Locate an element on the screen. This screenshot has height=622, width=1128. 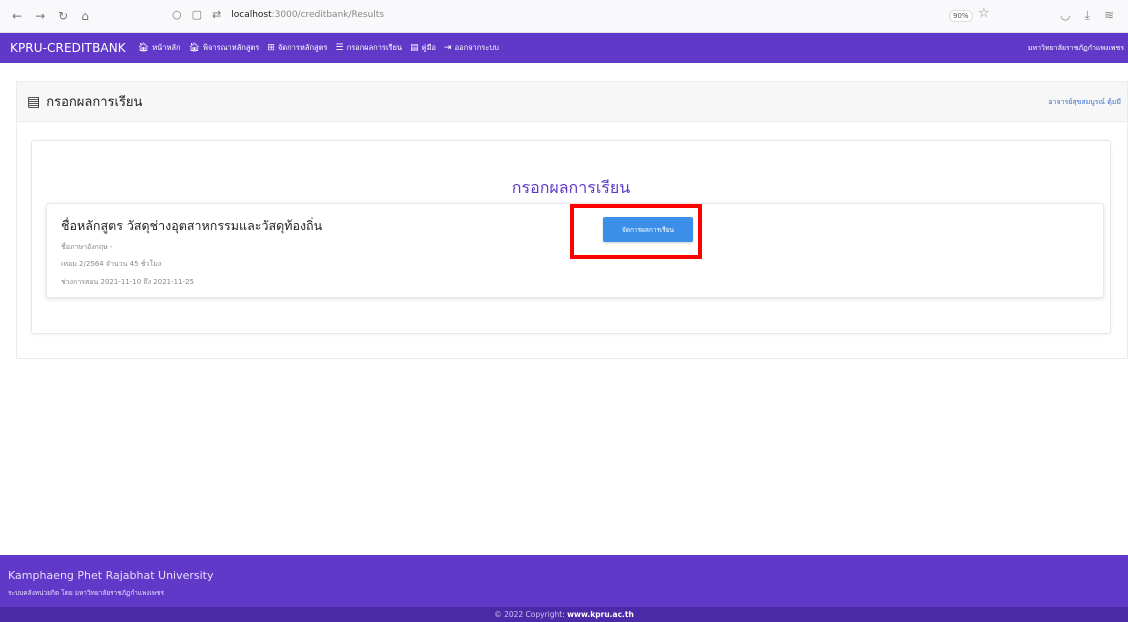
back-icon: ← is located at coordinates (17, 16).